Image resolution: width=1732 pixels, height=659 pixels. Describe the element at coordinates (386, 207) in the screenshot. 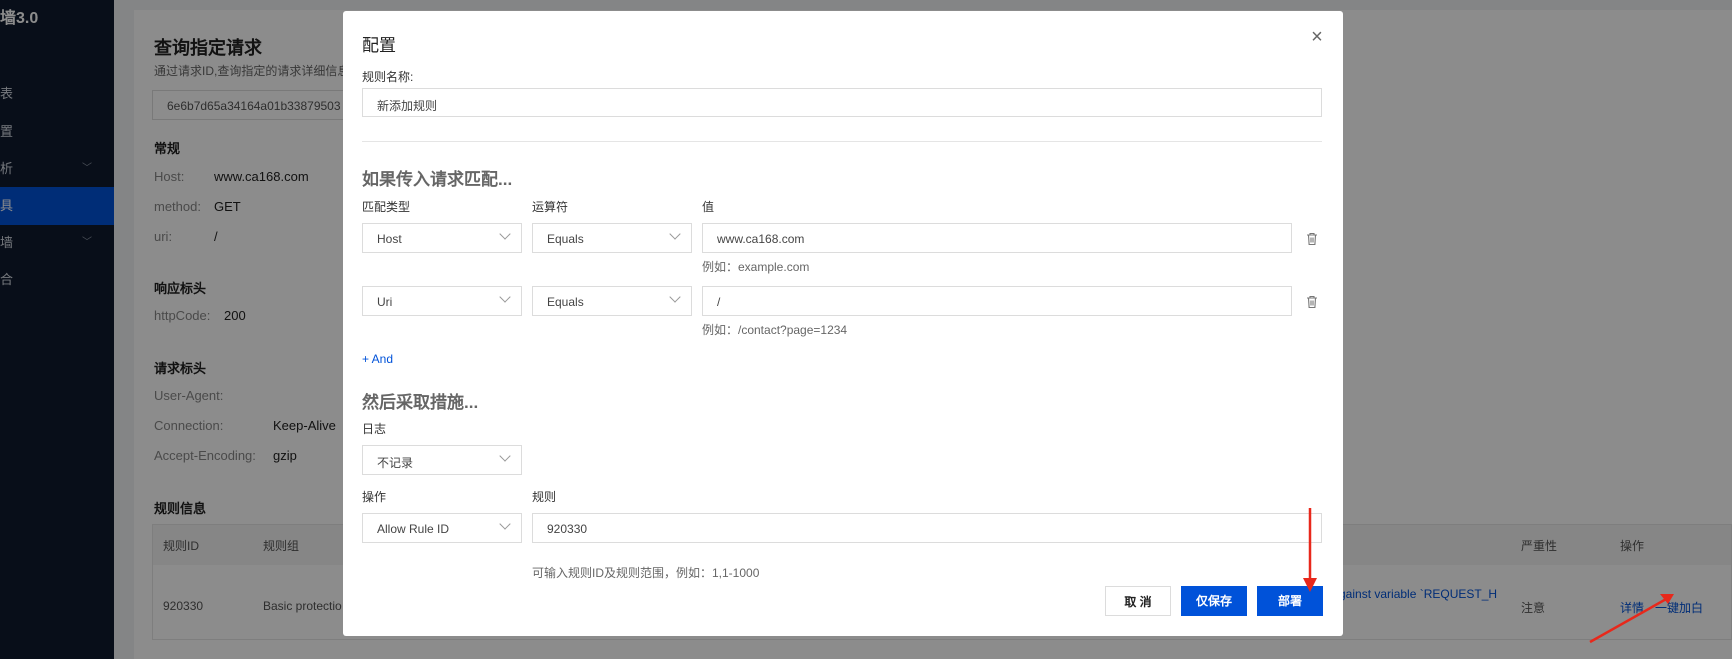

I see `col-match-type: 匹配类型` at that location.